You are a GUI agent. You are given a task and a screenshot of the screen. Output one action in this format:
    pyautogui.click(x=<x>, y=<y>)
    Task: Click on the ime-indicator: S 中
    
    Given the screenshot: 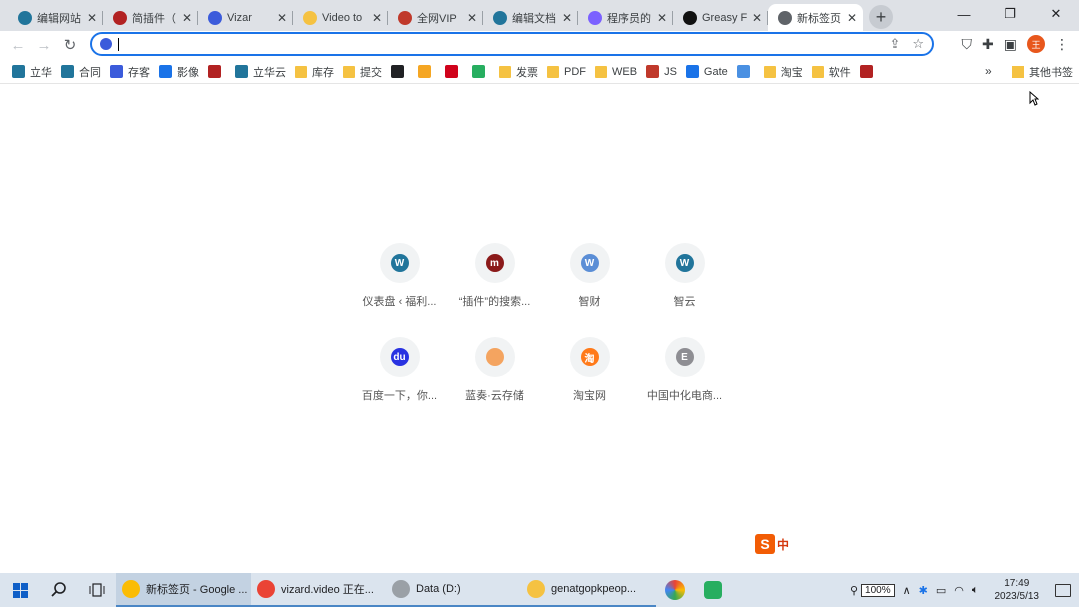 What is the action you would take?
    pyautogui.click(x=777, y=544)
    